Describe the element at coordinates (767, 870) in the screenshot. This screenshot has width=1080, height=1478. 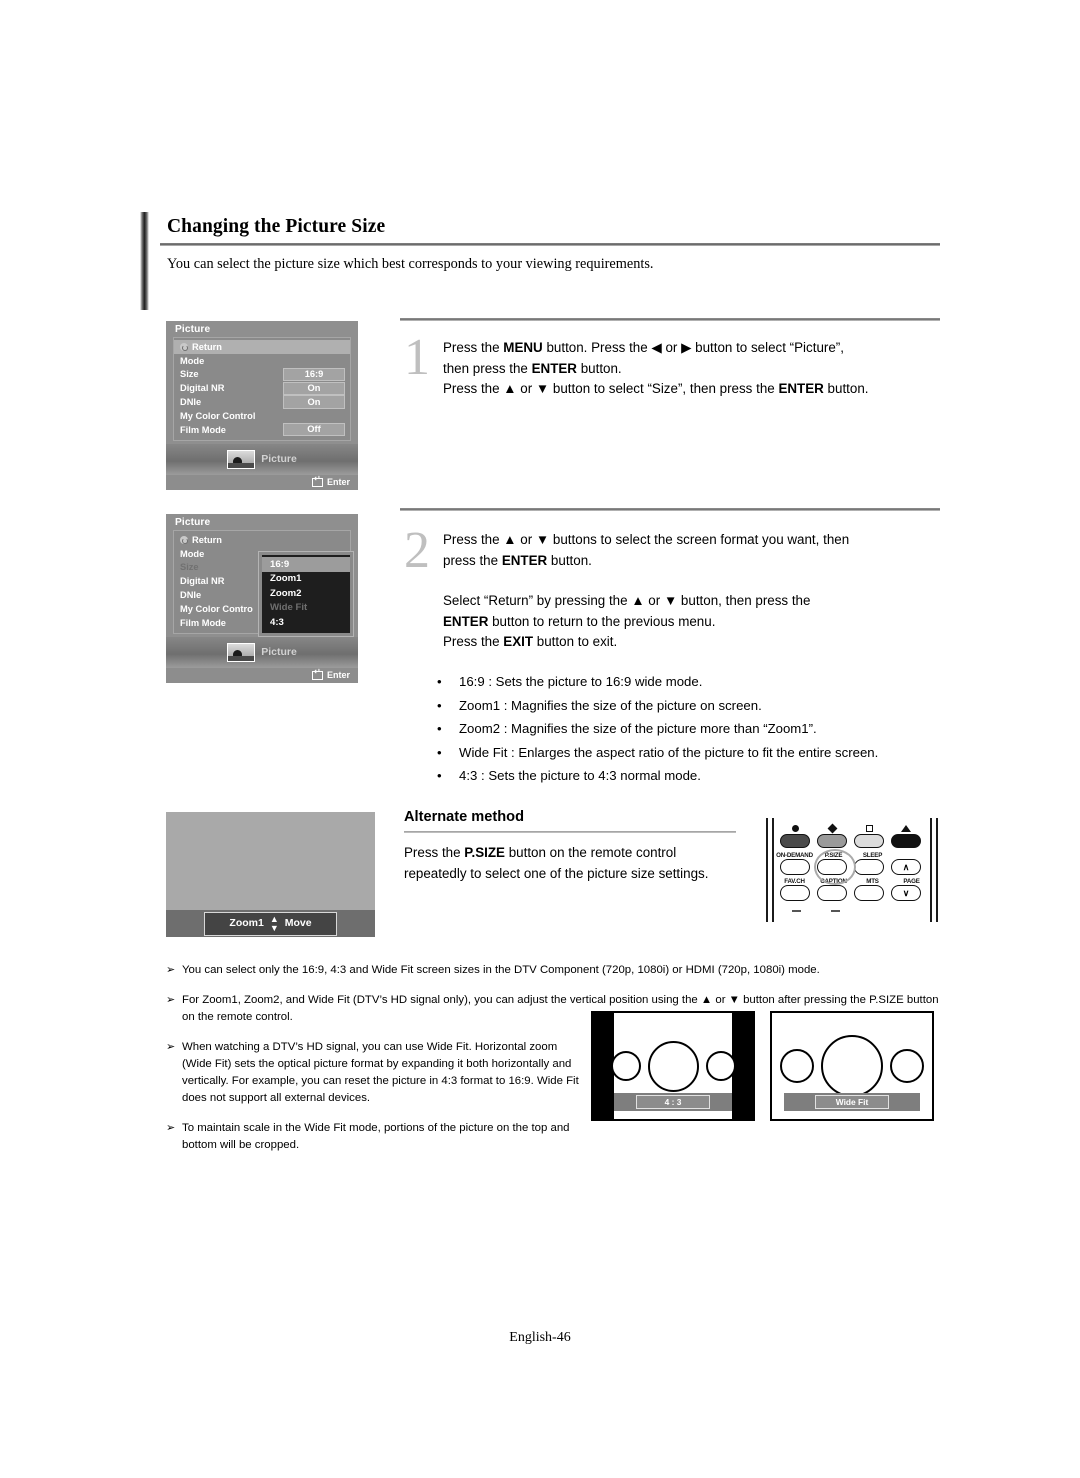
I see `remote-body-edge-left-outer` at that location.